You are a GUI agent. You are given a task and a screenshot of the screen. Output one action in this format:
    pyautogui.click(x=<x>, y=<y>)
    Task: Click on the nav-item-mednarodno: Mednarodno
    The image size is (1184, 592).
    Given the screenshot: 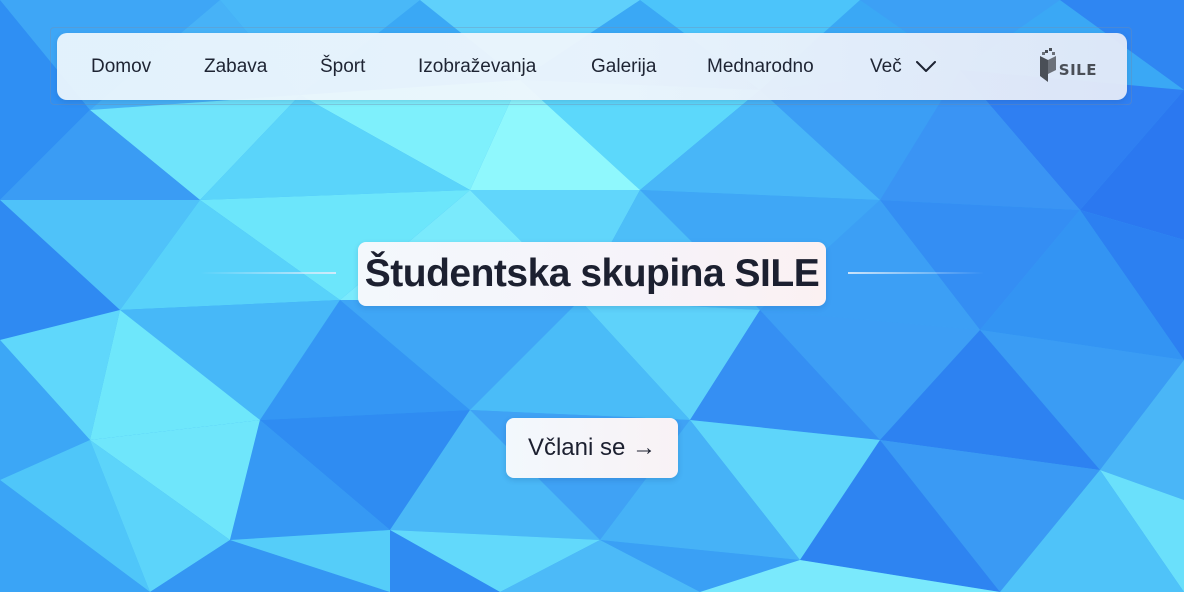 What is the action you would take?
    pyautogui.click(x=760, y=67)
    